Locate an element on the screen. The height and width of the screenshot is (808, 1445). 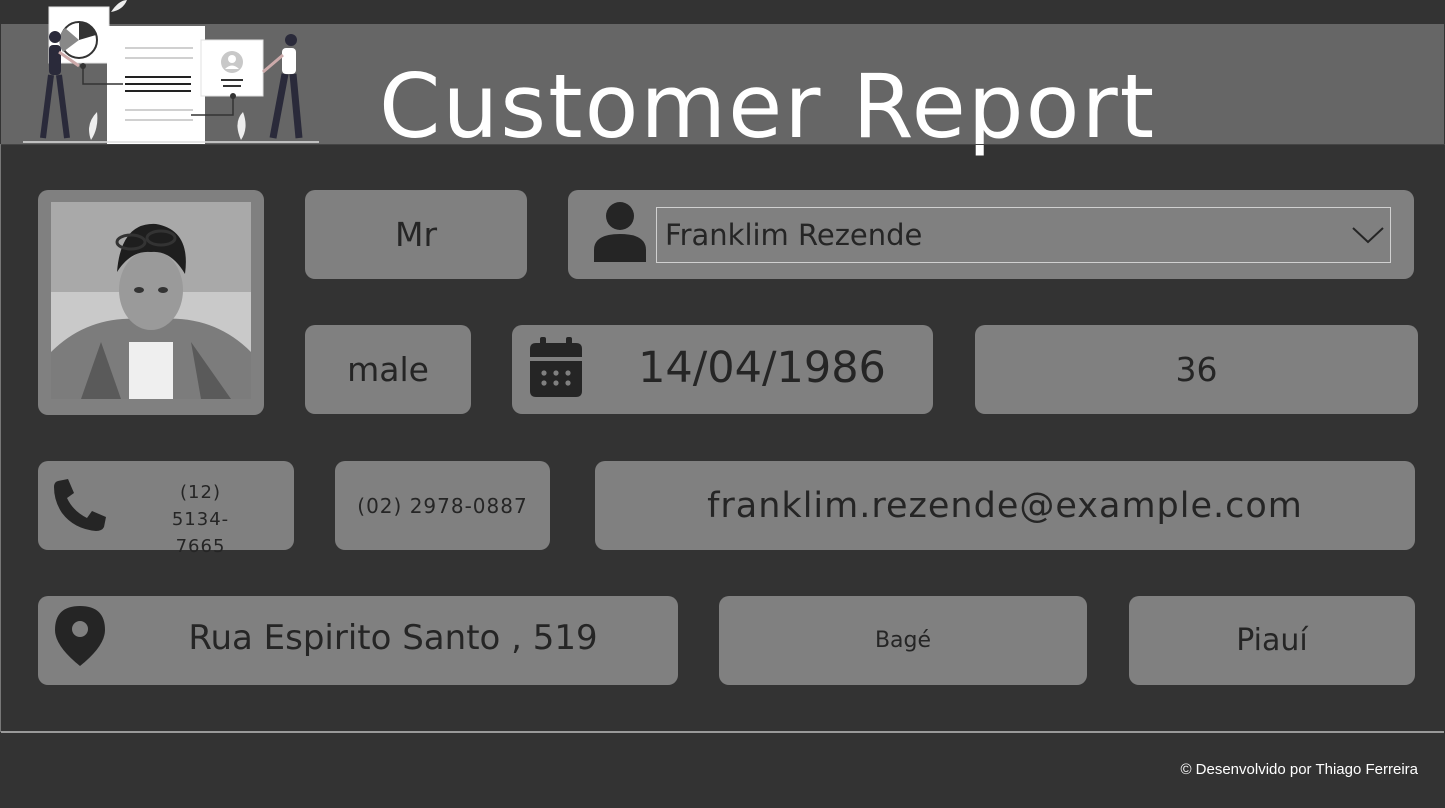
landline-phone-card: (02) 2978-0887 is located at coordinates (442, 505).